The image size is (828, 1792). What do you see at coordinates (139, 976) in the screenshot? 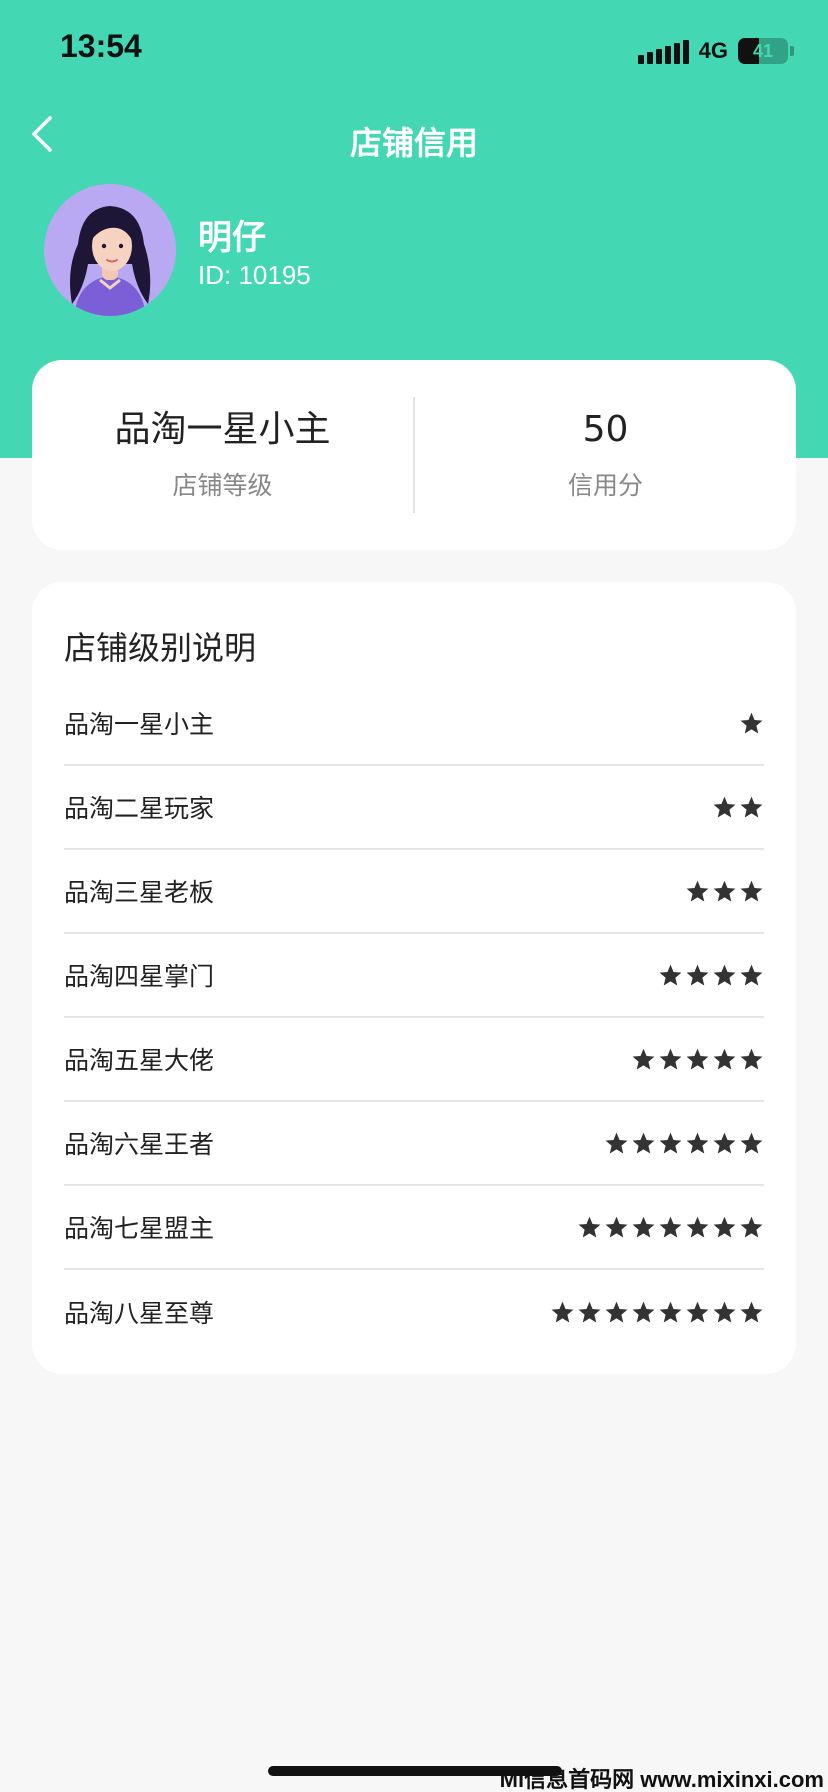
I see `level-name: 品淘四星掌门` at bounding box center [139, 976].